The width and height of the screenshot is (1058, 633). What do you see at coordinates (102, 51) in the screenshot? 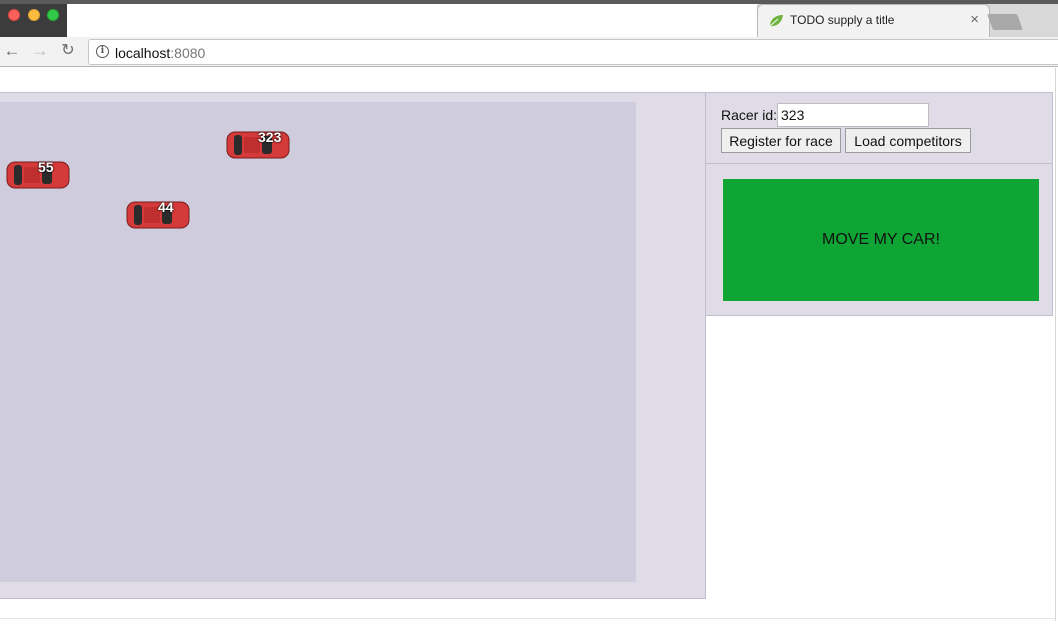
I see `info-icon: i` at bounding box center [102, 51].